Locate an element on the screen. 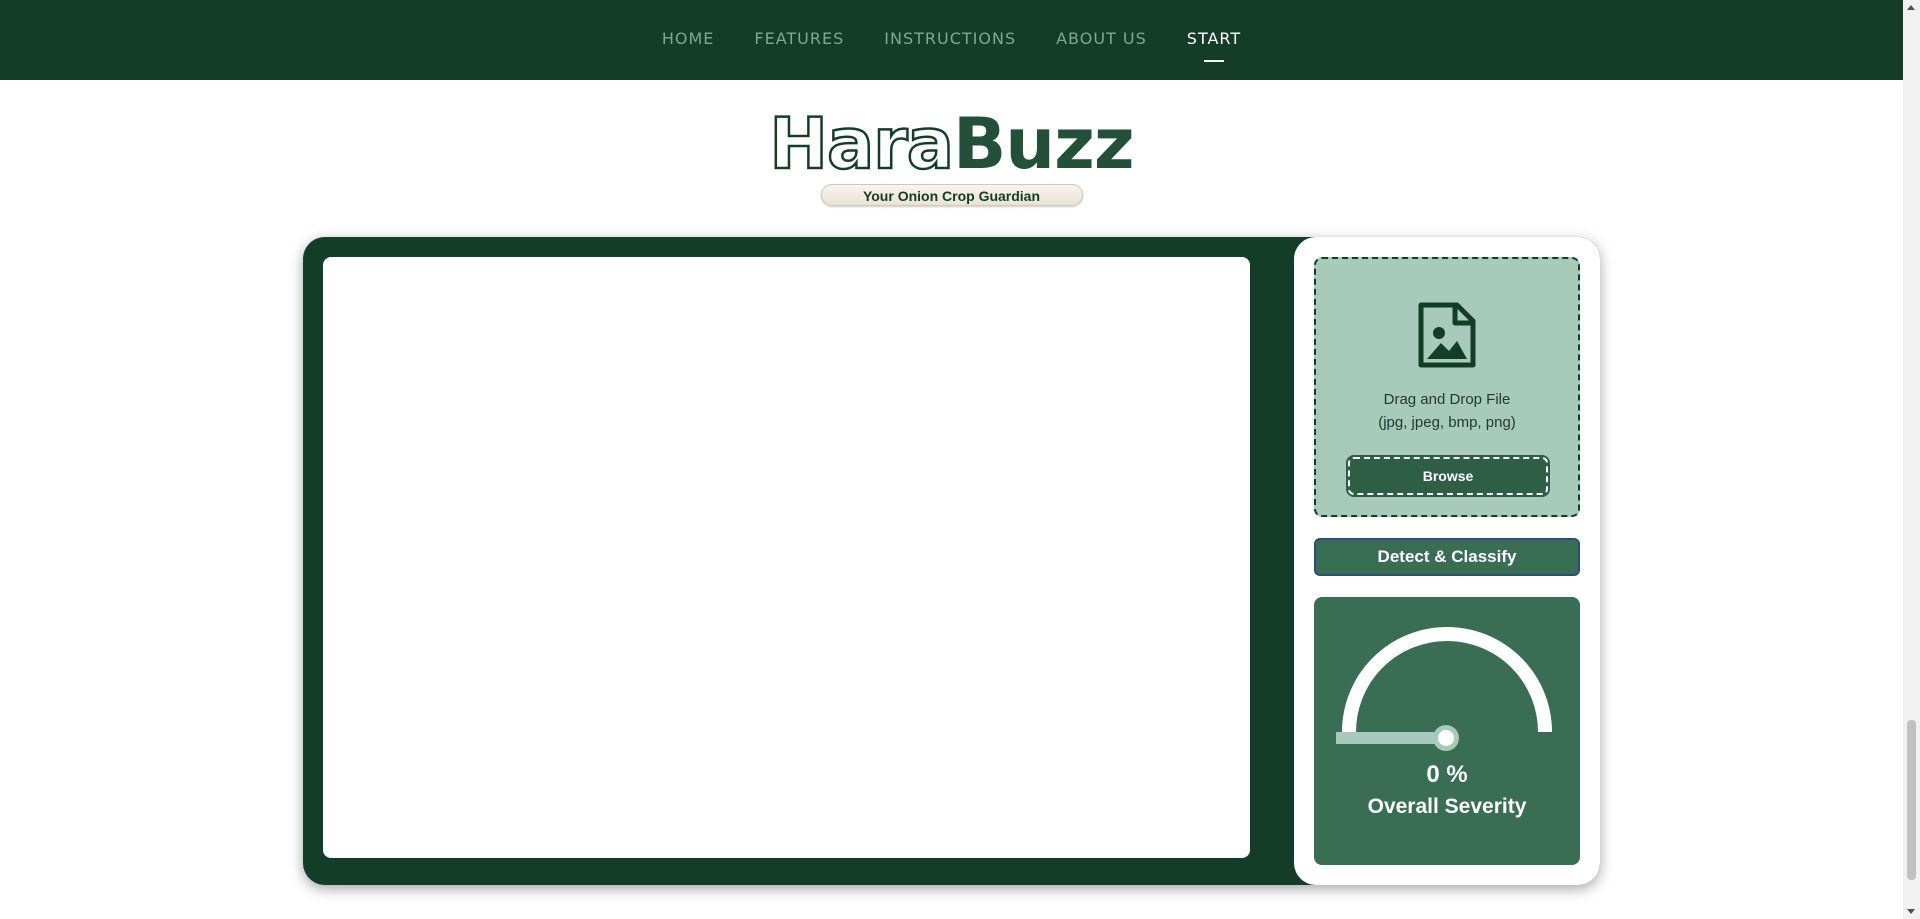  tagline: Your Onion Crop Guardian is located at coordinates (951, 195).